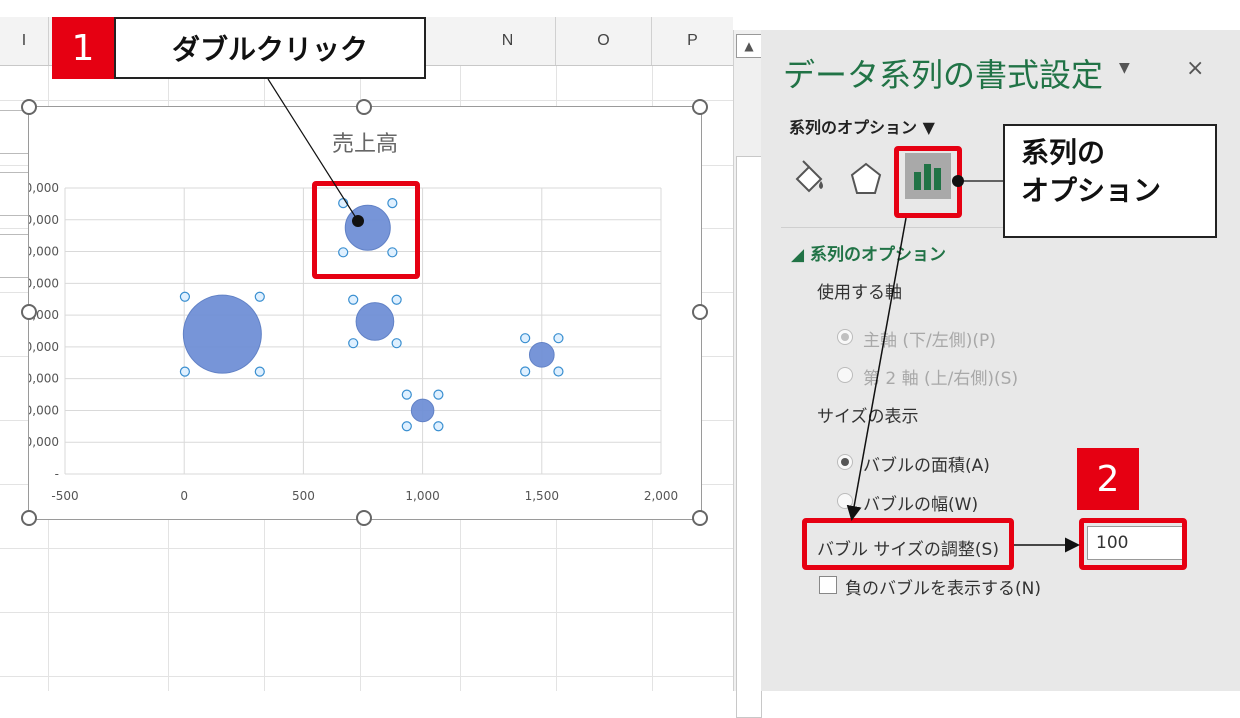 The width and height of the screenshot is (1240, 718). What do you see at coordinates (508, 41) in the screenshot?
I see `column-header-n: N` at bounding box center [508, 41].